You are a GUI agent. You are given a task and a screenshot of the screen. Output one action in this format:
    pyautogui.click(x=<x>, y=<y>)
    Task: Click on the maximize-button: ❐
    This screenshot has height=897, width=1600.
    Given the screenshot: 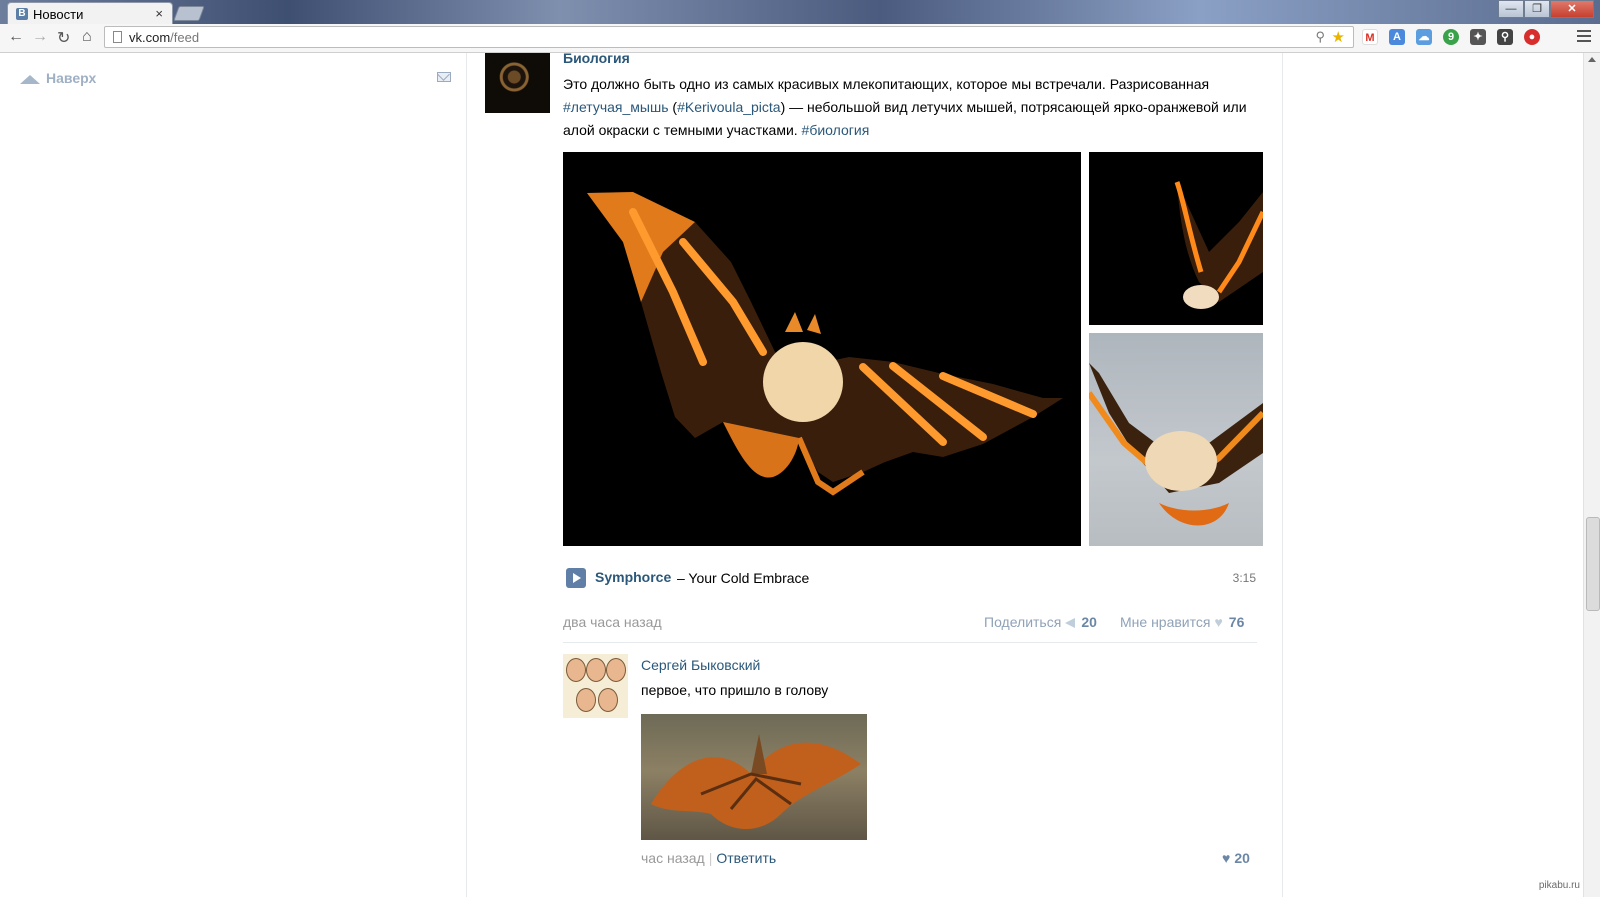 What is the action you would take?
    pyautogui.click(x=1537, y=9)
    